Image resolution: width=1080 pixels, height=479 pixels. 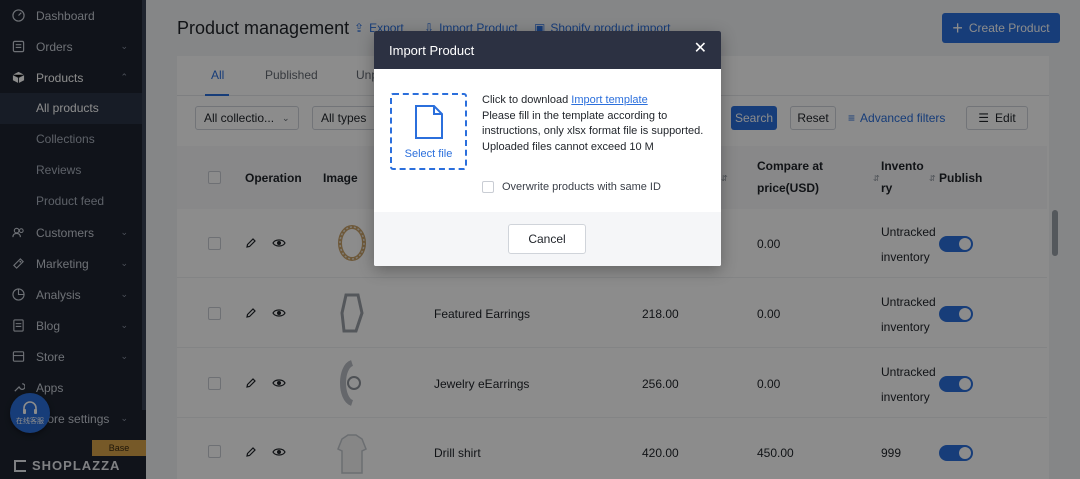 I want to click on file-size-limit: Uploaded files cannot exceed 10 M, so click(x=568, y=146).